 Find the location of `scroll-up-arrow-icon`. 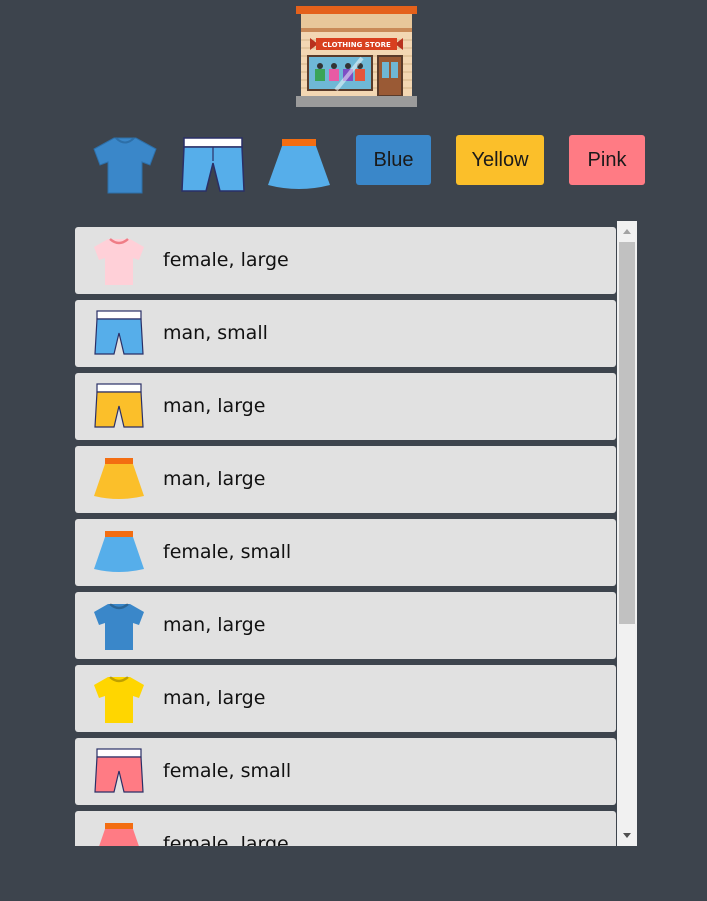

scroll-up-arrow-icon is located at coordinates (627, 231).